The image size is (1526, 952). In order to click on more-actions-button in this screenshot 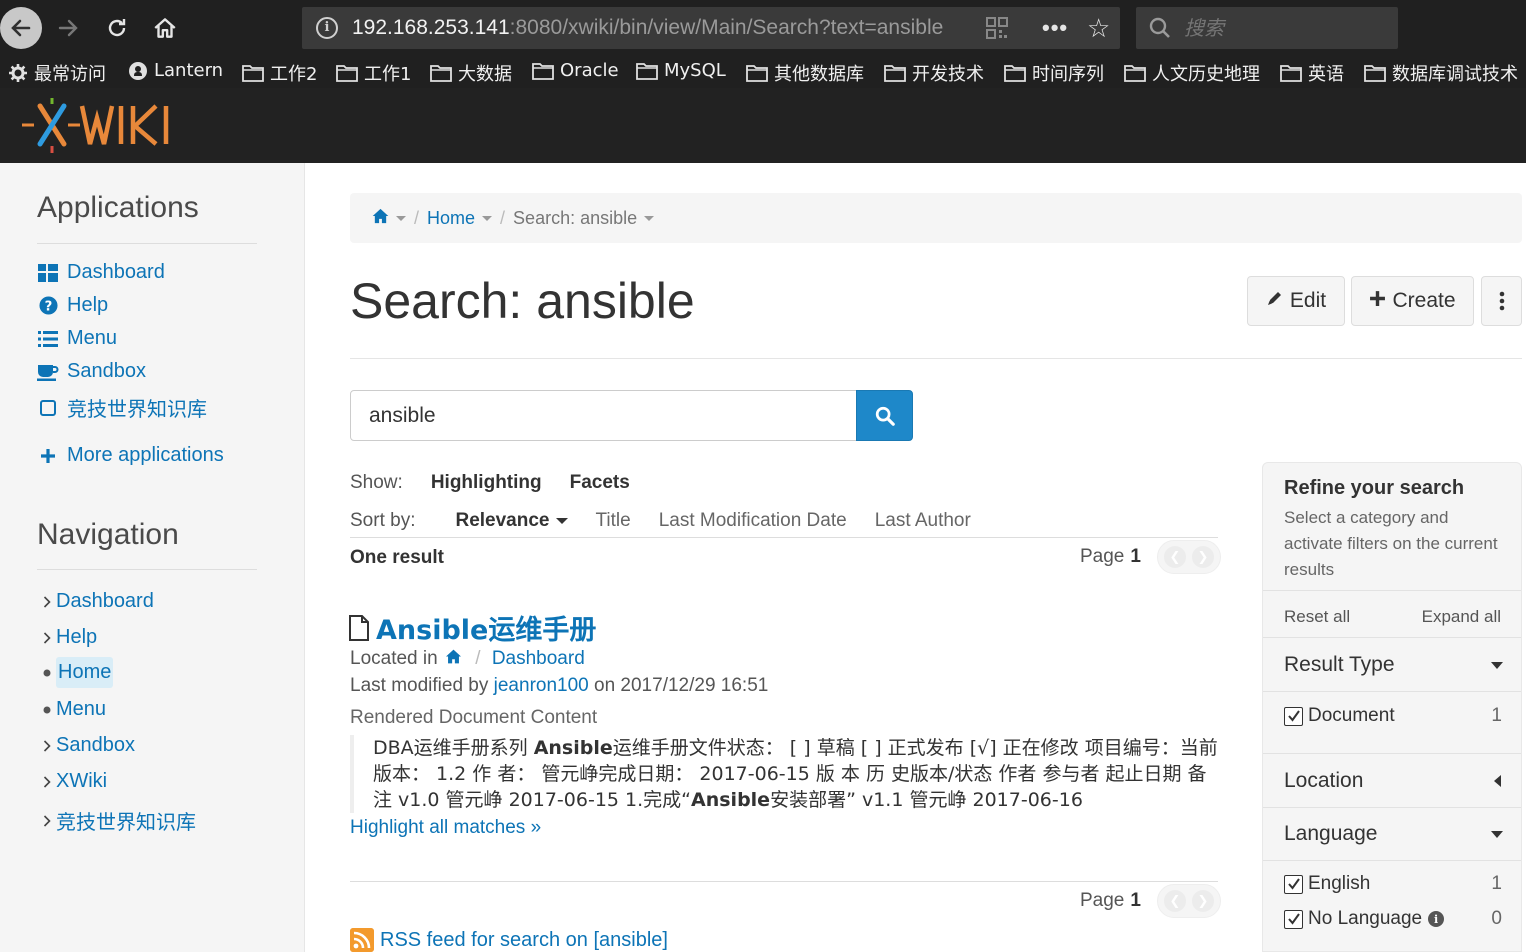, I will do `click(1501, 301)`.